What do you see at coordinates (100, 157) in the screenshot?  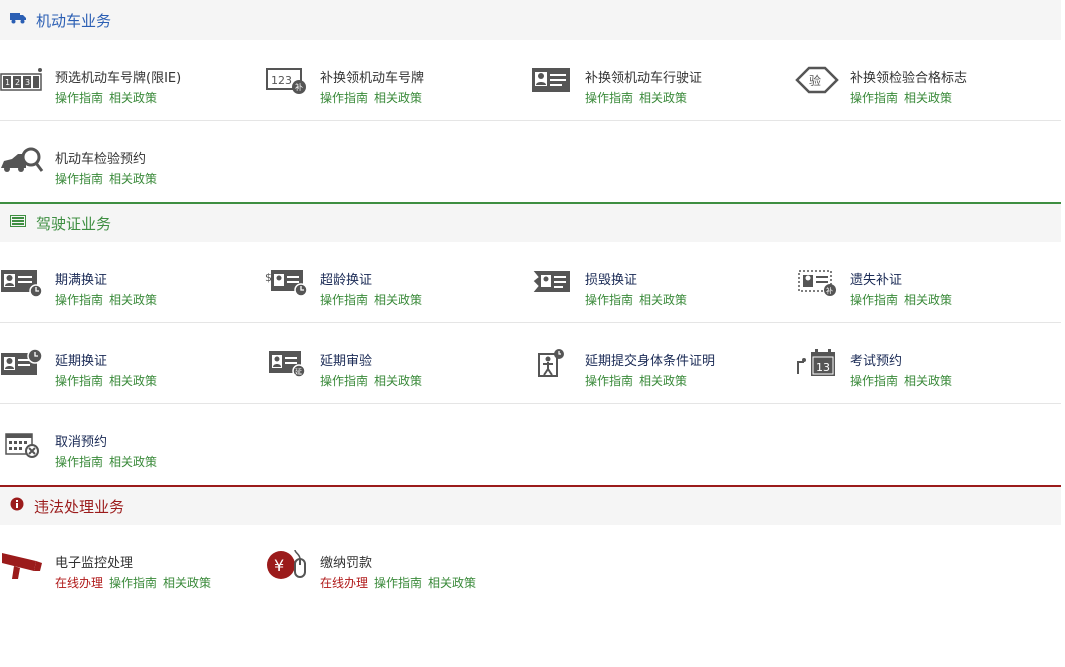 I see `service-name: 机动车检验预约` at bounding box center [100, 157].